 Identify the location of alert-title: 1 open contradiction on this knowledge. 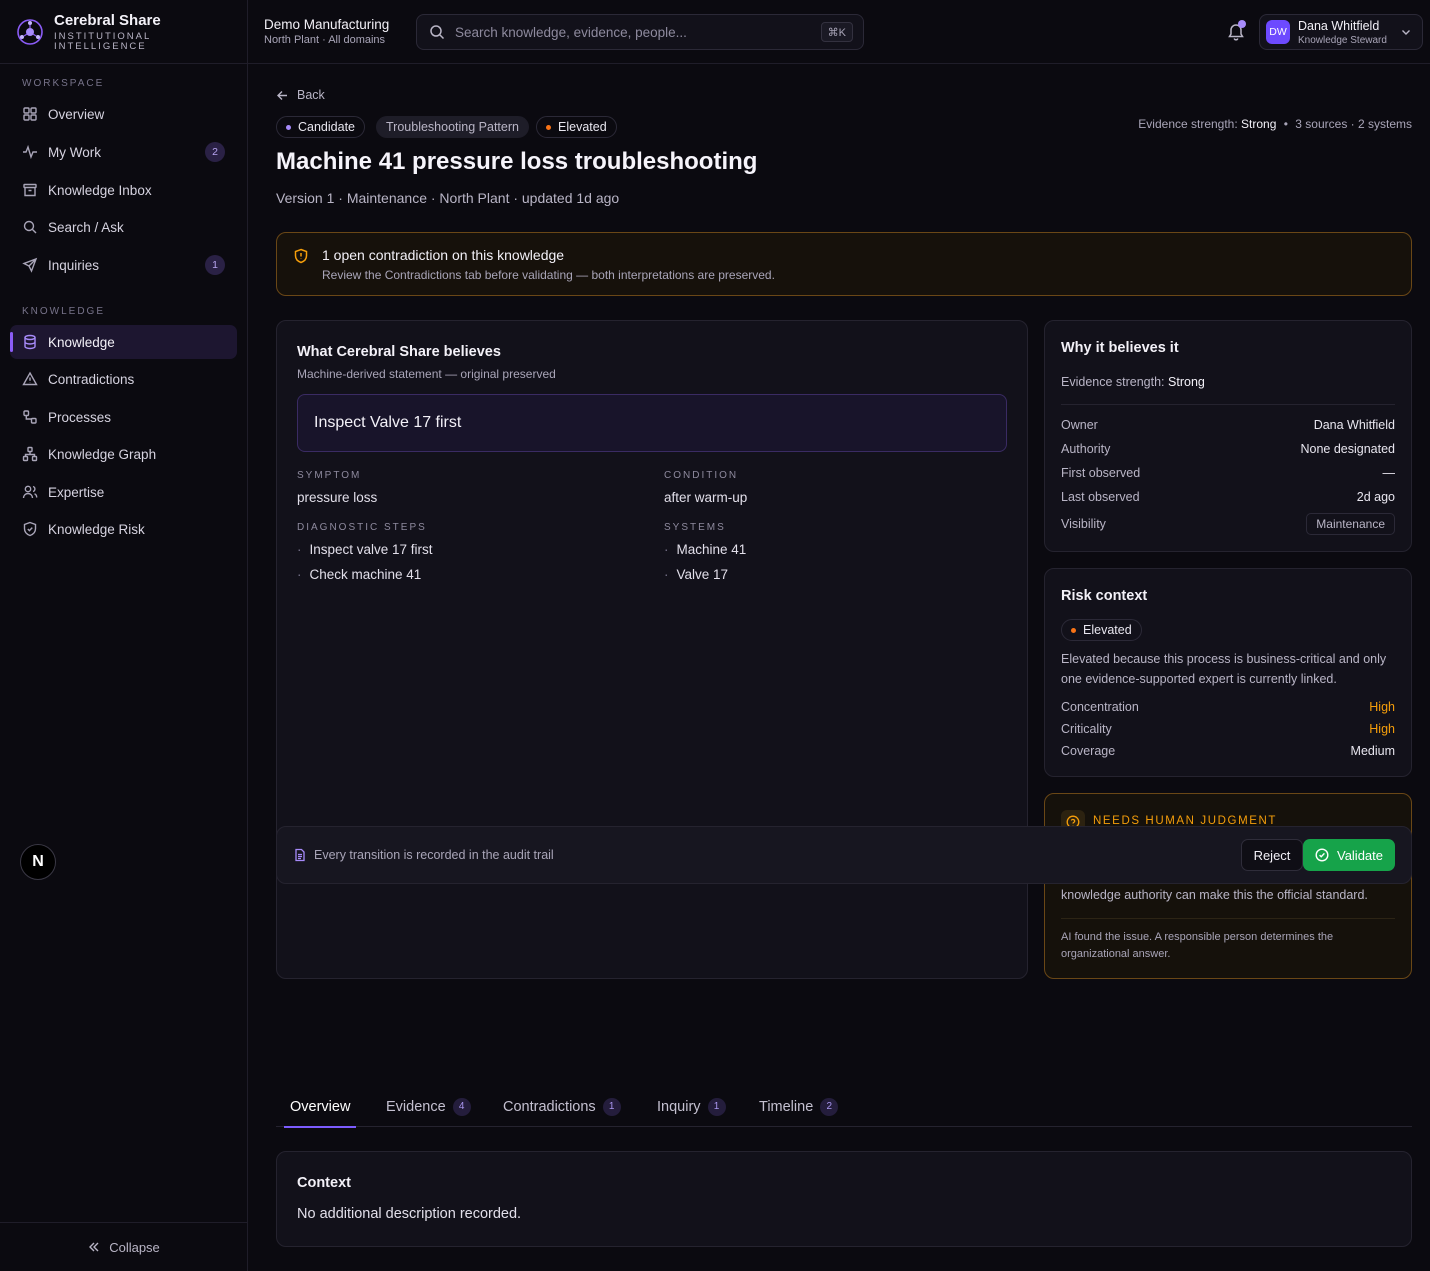
(443, 255).